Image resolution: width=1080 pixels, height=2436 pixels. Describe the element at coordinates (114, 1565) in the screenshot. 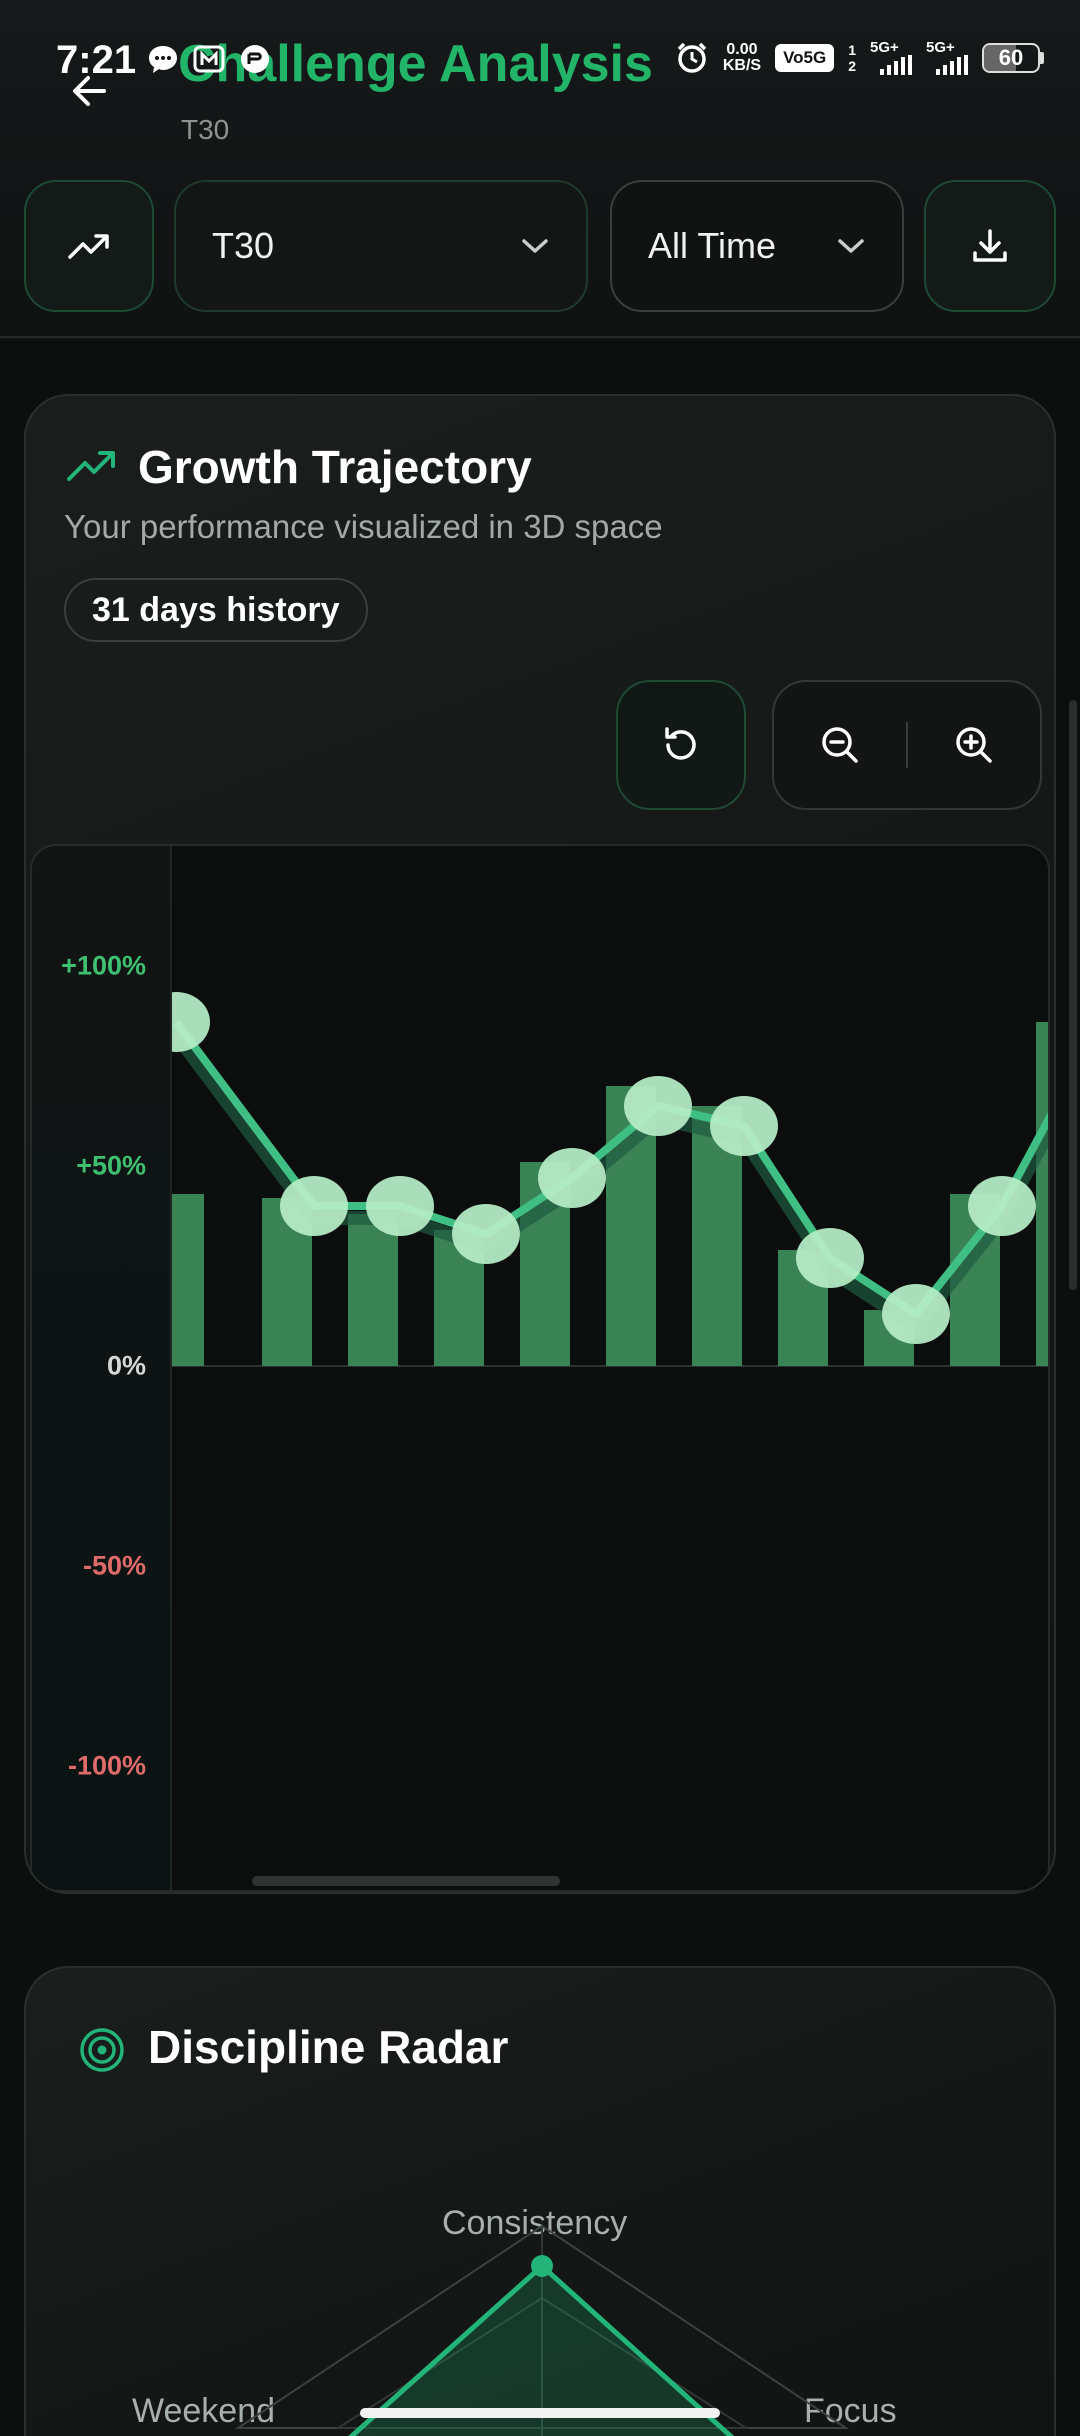

I see `y-tick-label: -50%` at that location.